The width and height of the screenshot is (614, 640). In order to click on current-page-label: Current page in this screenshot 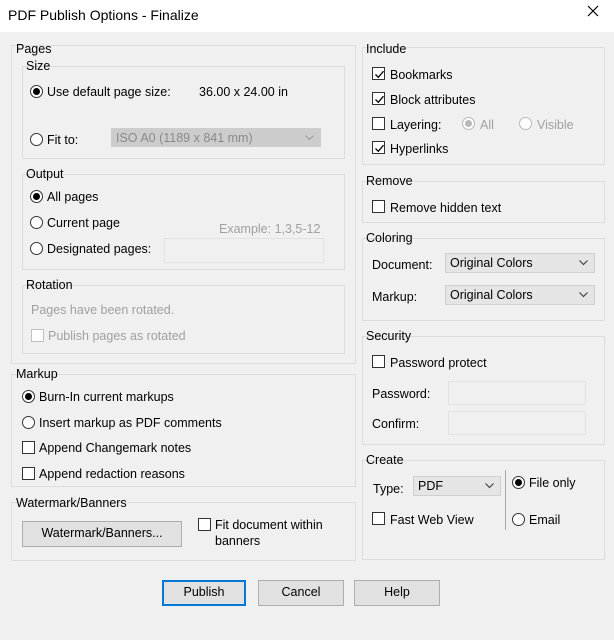, I will do `click(83, 223)`.